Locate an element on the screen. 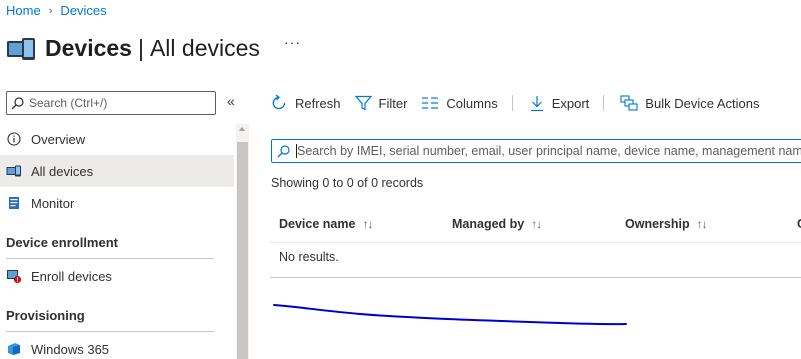 Image resolution: width=801 pixels, height=359 pixels. refresh-icon is located at coordinates (279, 102).